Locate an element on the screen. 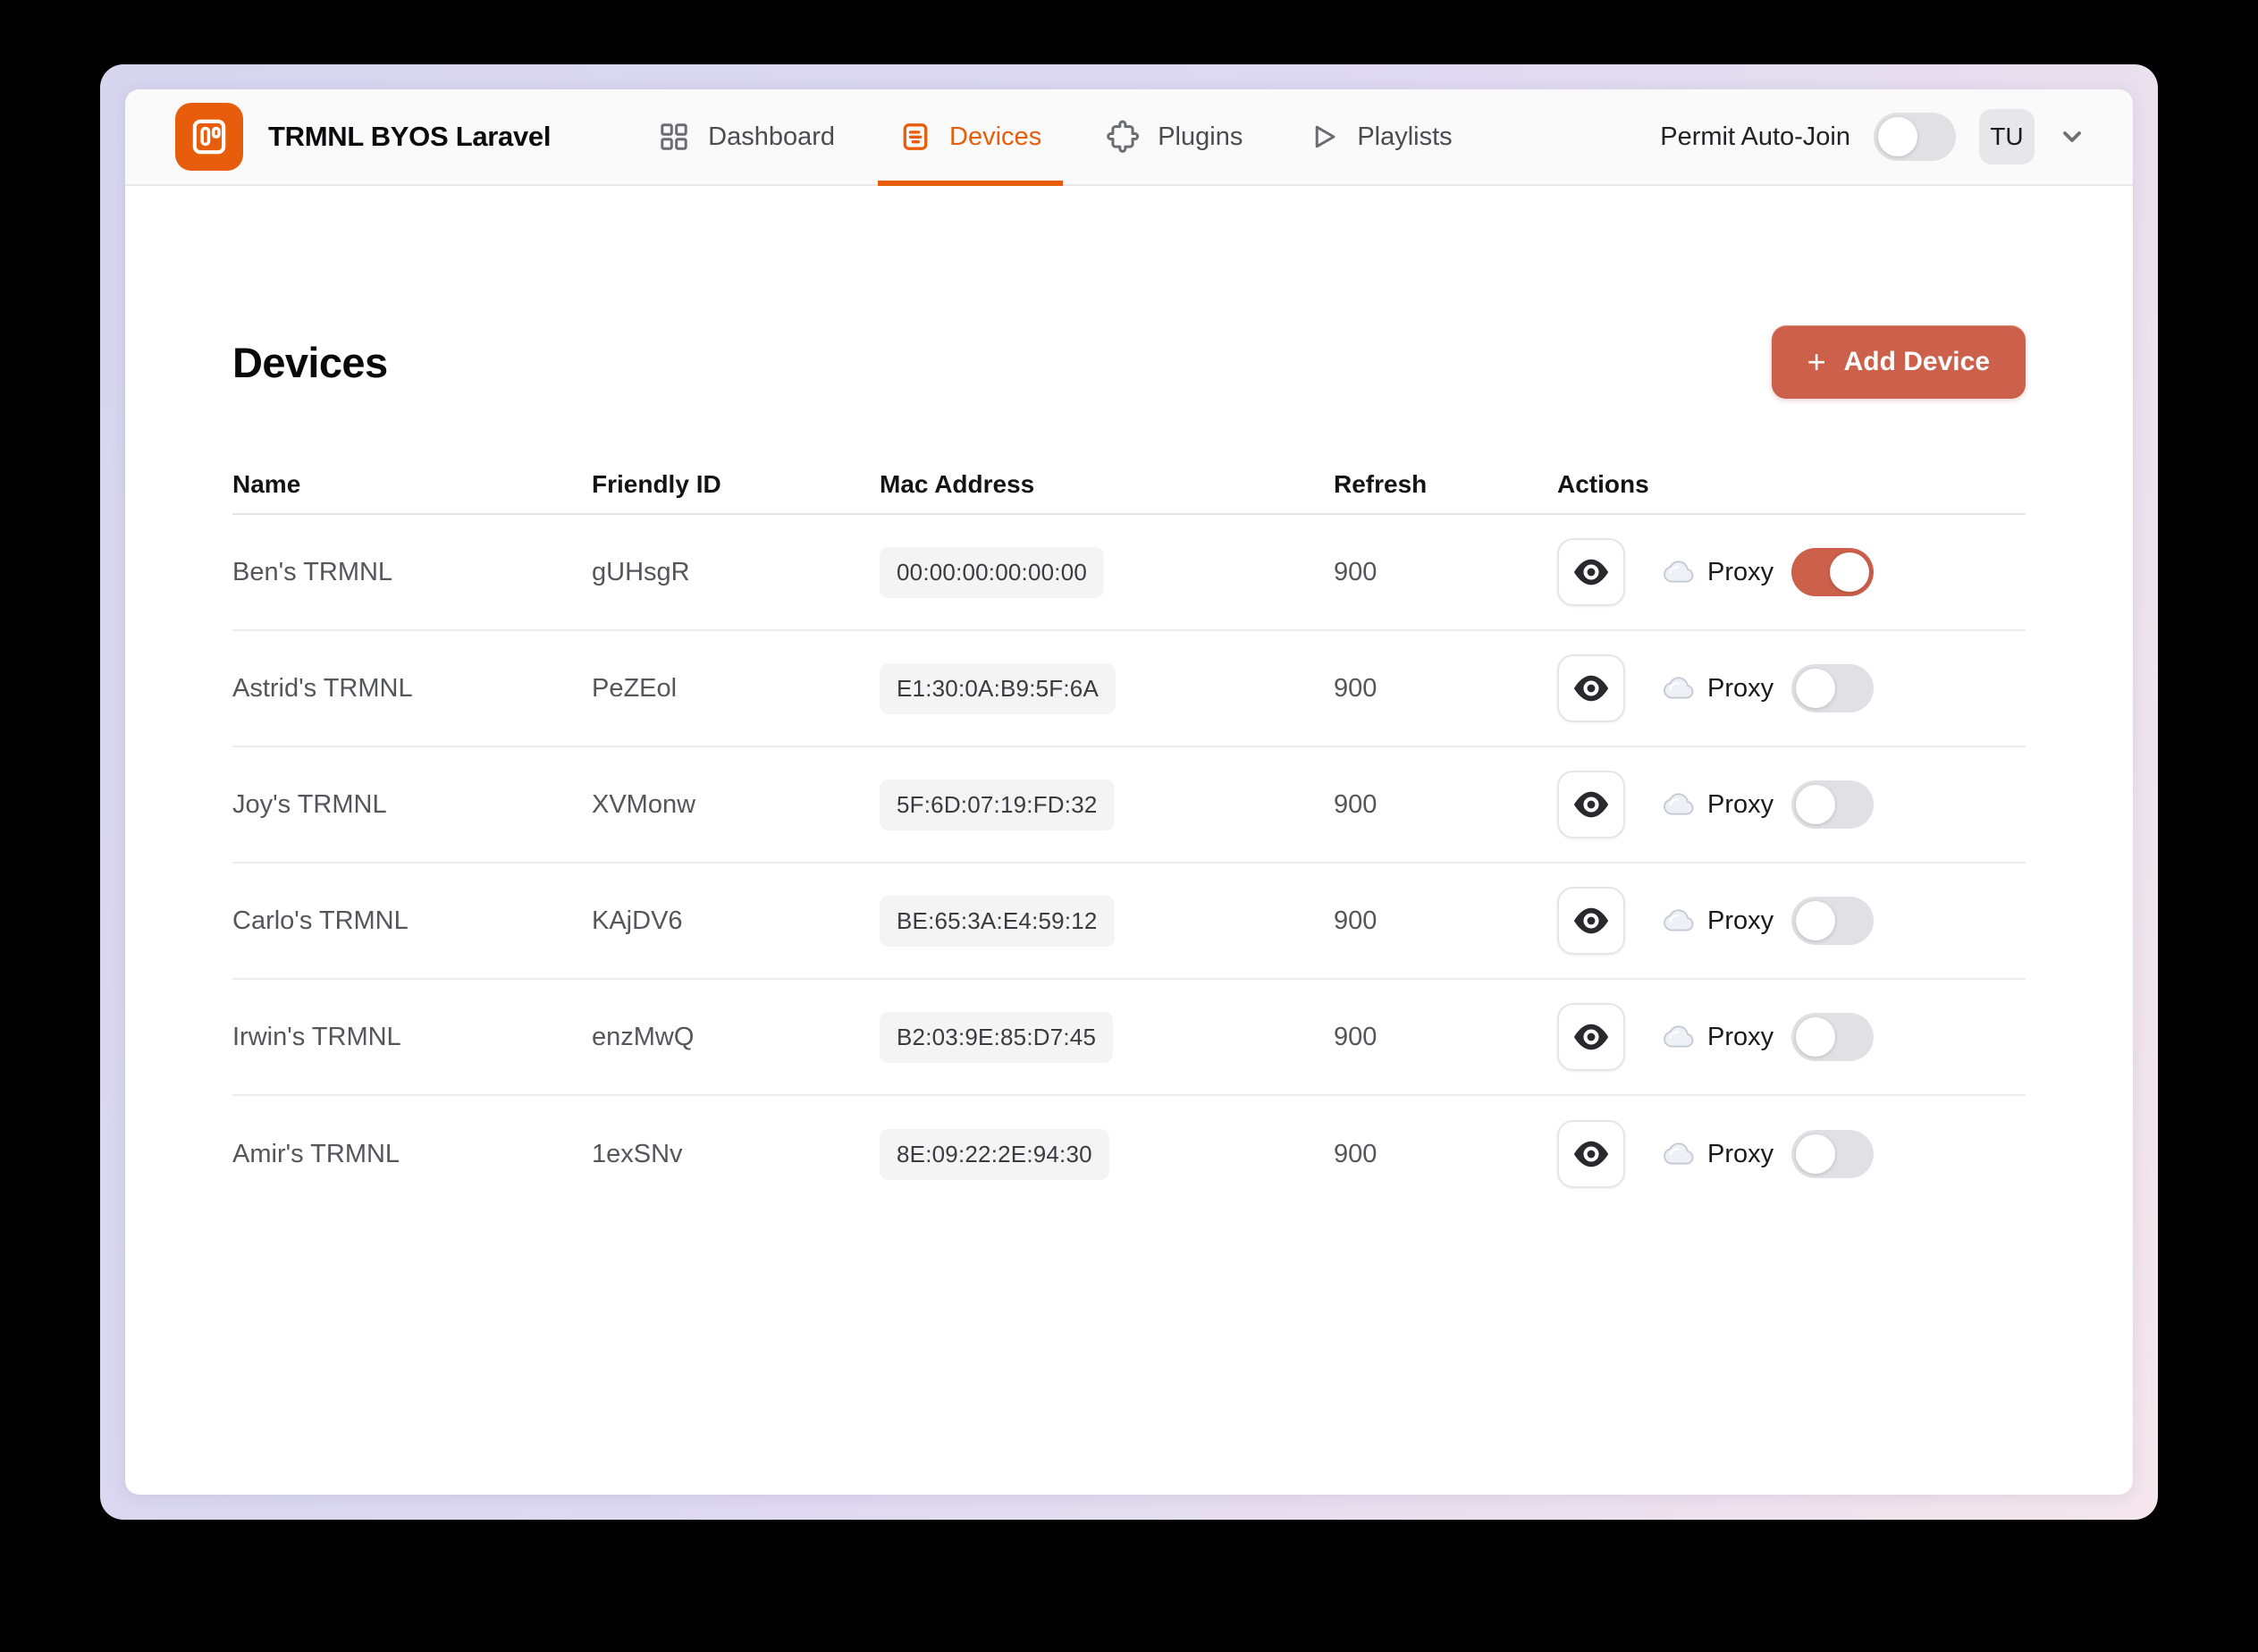 Image resolution: width=2258 pixels, height=1652 pixels. nav-label-dashboard: Dashboard is located at coordinates (772, 136).